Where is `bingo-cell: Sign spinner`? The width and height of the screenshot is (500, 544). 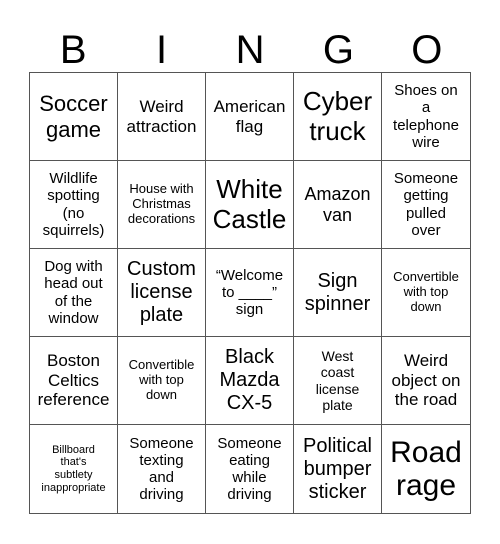 bingo-cell: Sign spinner is located at coordinates (338, 293).